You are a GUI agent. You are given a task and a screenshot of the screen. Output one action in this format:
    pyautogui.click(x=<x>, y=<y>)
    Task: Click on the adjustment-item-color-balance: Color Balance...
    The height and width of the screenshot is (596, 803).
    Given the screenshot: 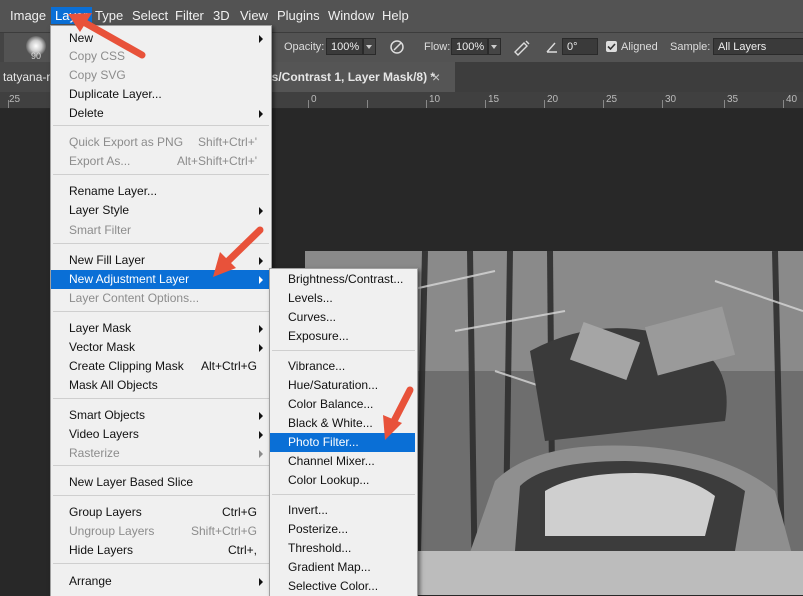 What is the action you would take?
    pyautogui.click(x=342, y=404)
    